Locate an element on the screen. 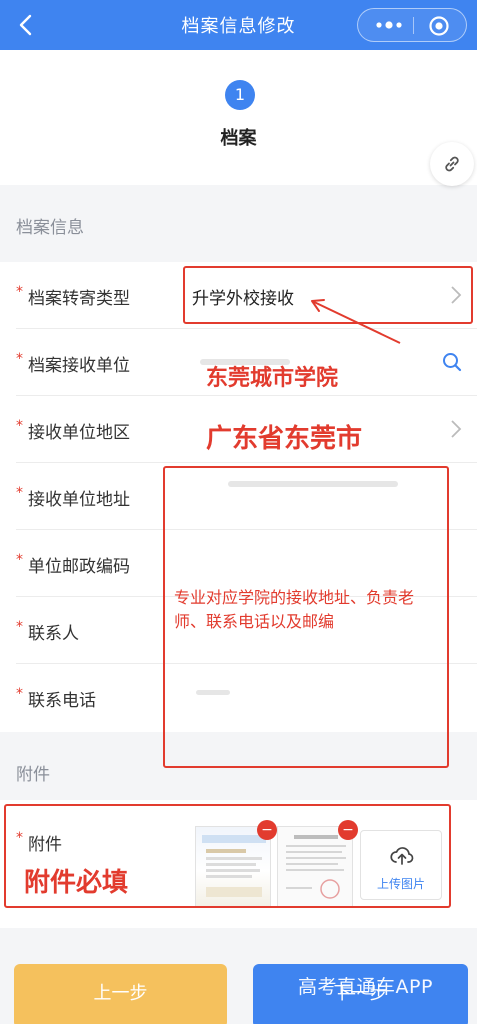 This screenshot has width=477, height=1024. annotation-contact-note: 专业对应学院的接收地址、负责老师、联系电话以及邮编 is located at coordinates (294, 609).